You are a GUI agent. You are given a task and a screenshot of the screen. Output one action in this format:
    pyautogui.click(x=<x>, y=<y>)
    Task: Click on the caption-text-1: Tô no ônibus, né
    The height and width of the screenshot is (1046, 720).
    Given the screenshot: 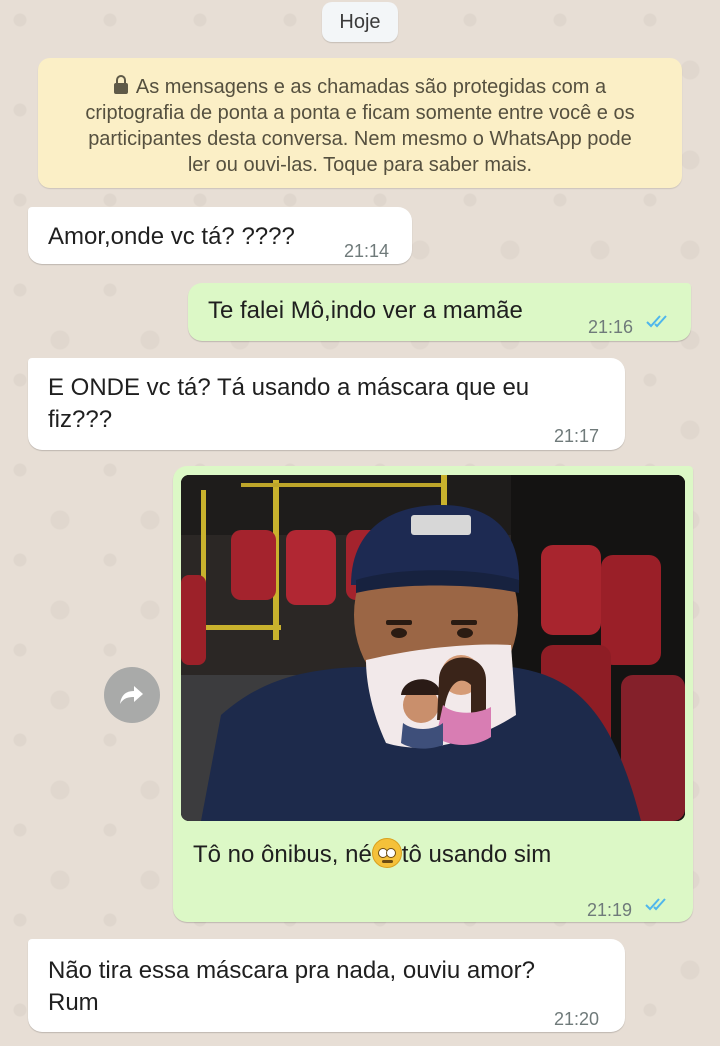 What is the action you would take?
    pyautogui.click(x=282, y=854)
    